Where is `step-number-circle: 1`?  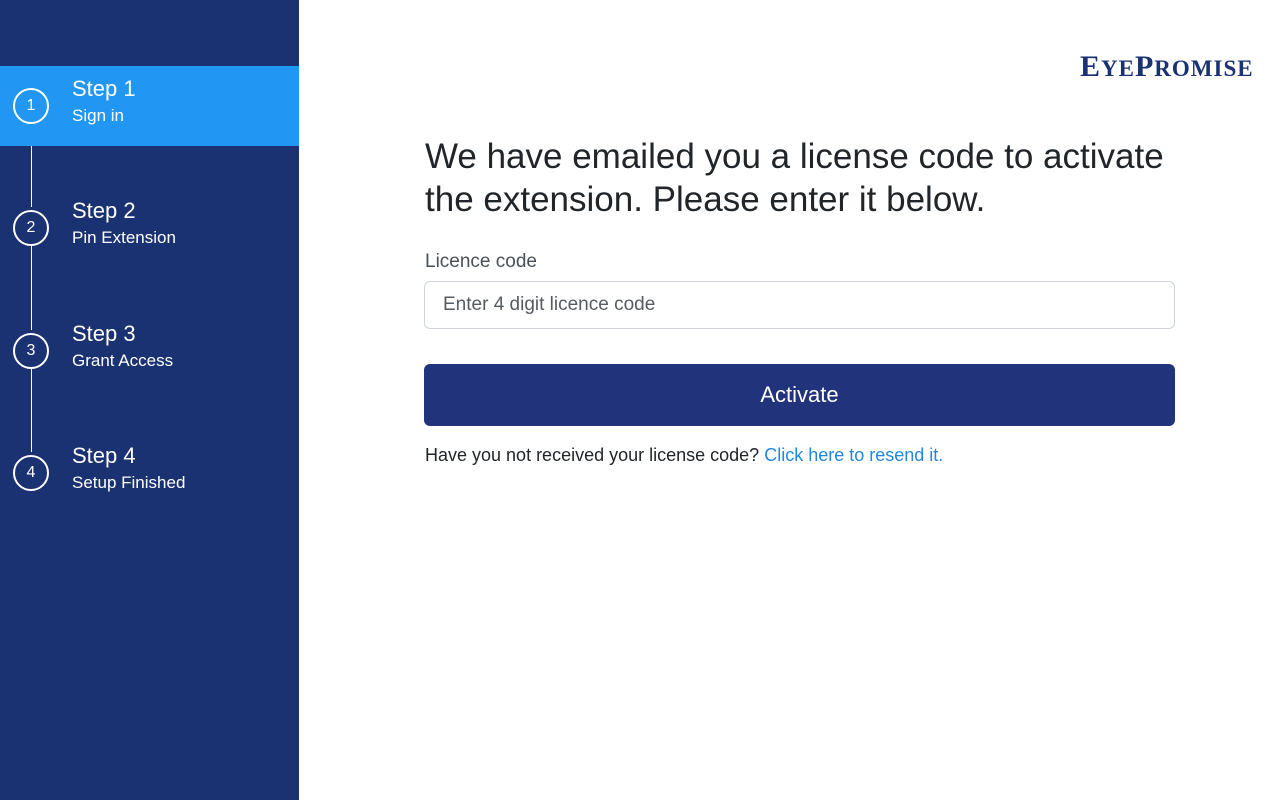
step-number-circle: 1 is located at coordinates (31, 106).